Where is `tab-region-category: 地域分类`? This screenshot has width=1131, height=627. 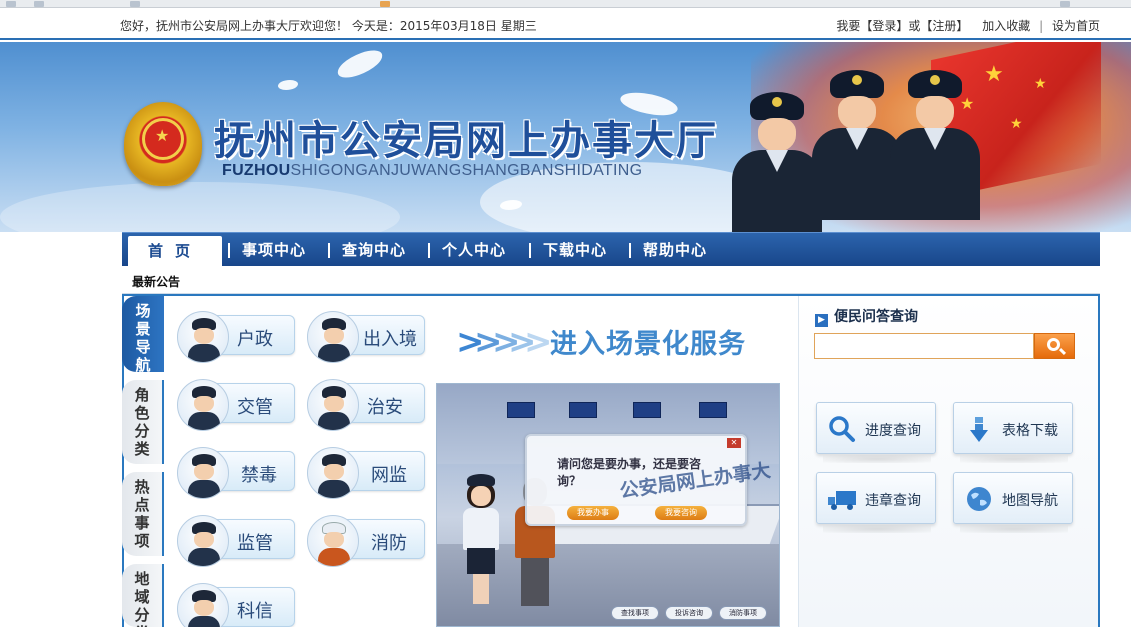
tab-region-category: 地域分类 is located at coordinates (143, 595).